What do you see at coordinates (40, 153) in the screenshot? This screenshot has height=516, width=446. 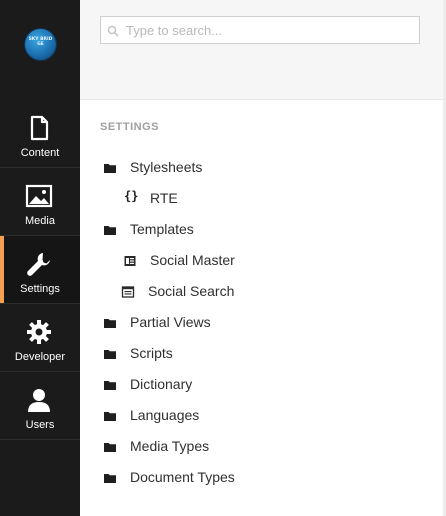 I see `nav-label-content: Content` at bounding box center [40, 153].